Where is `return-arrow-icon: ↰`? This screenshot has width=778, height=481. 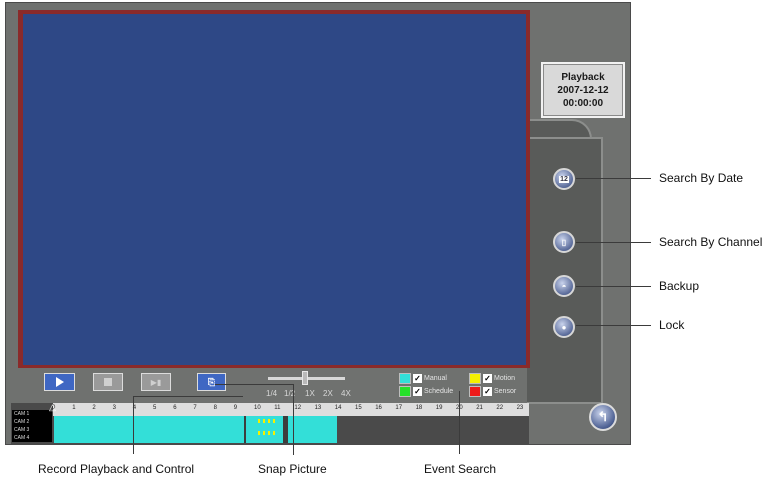 return-arrow-icon: ↰ is located at coordinates (603, 416).